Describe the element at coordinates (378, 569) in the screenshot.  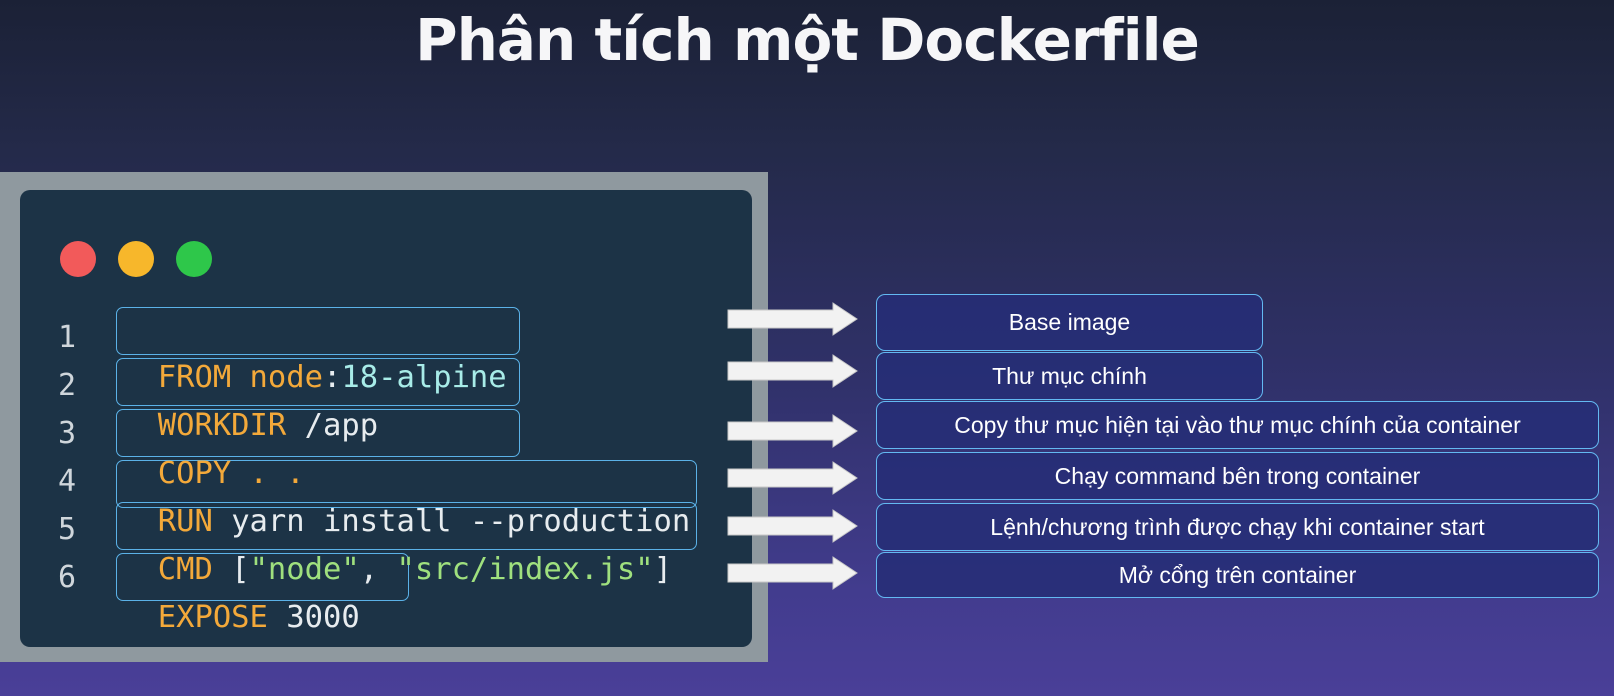
I see `code-token: ,` at that location.